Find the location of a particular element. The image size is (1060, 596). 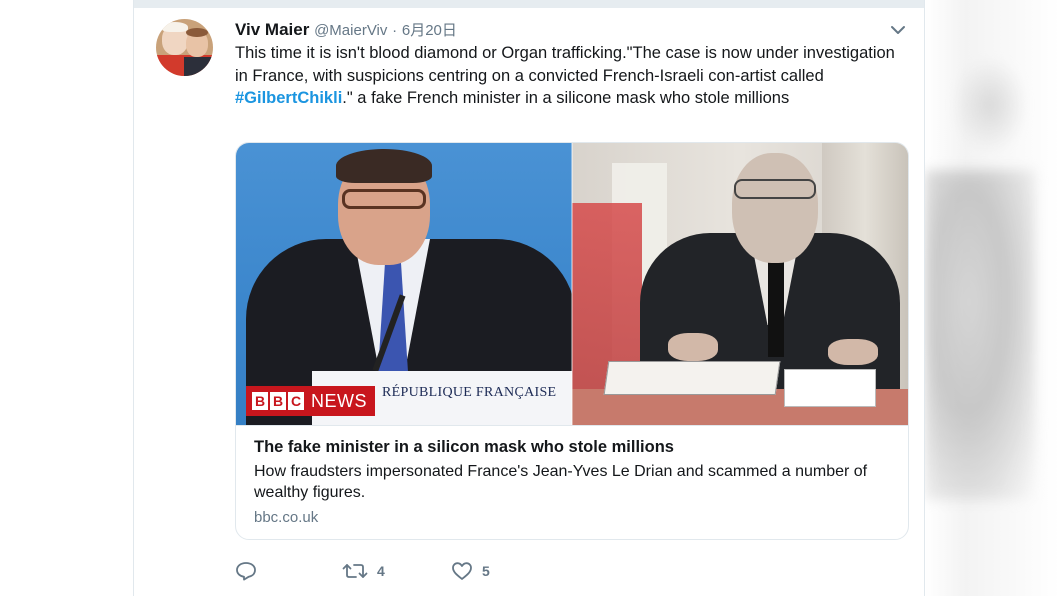

avatar is located at coordinates (184, 47).